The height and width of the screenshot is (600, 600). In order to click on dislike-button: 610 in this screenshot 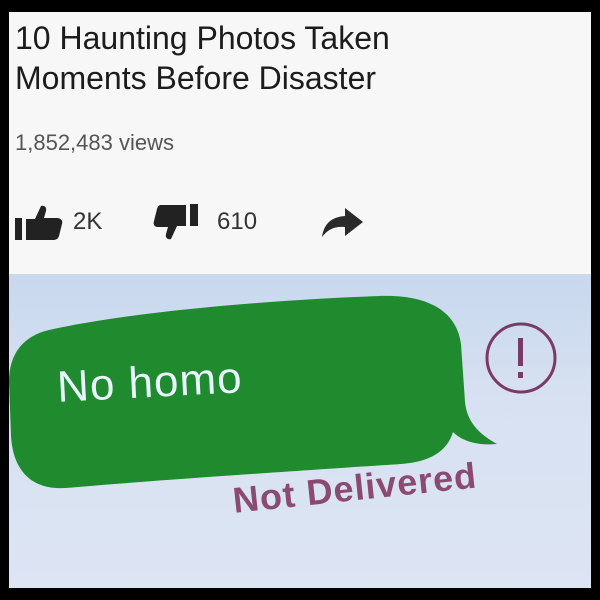, I will do `click(205, 222)`.